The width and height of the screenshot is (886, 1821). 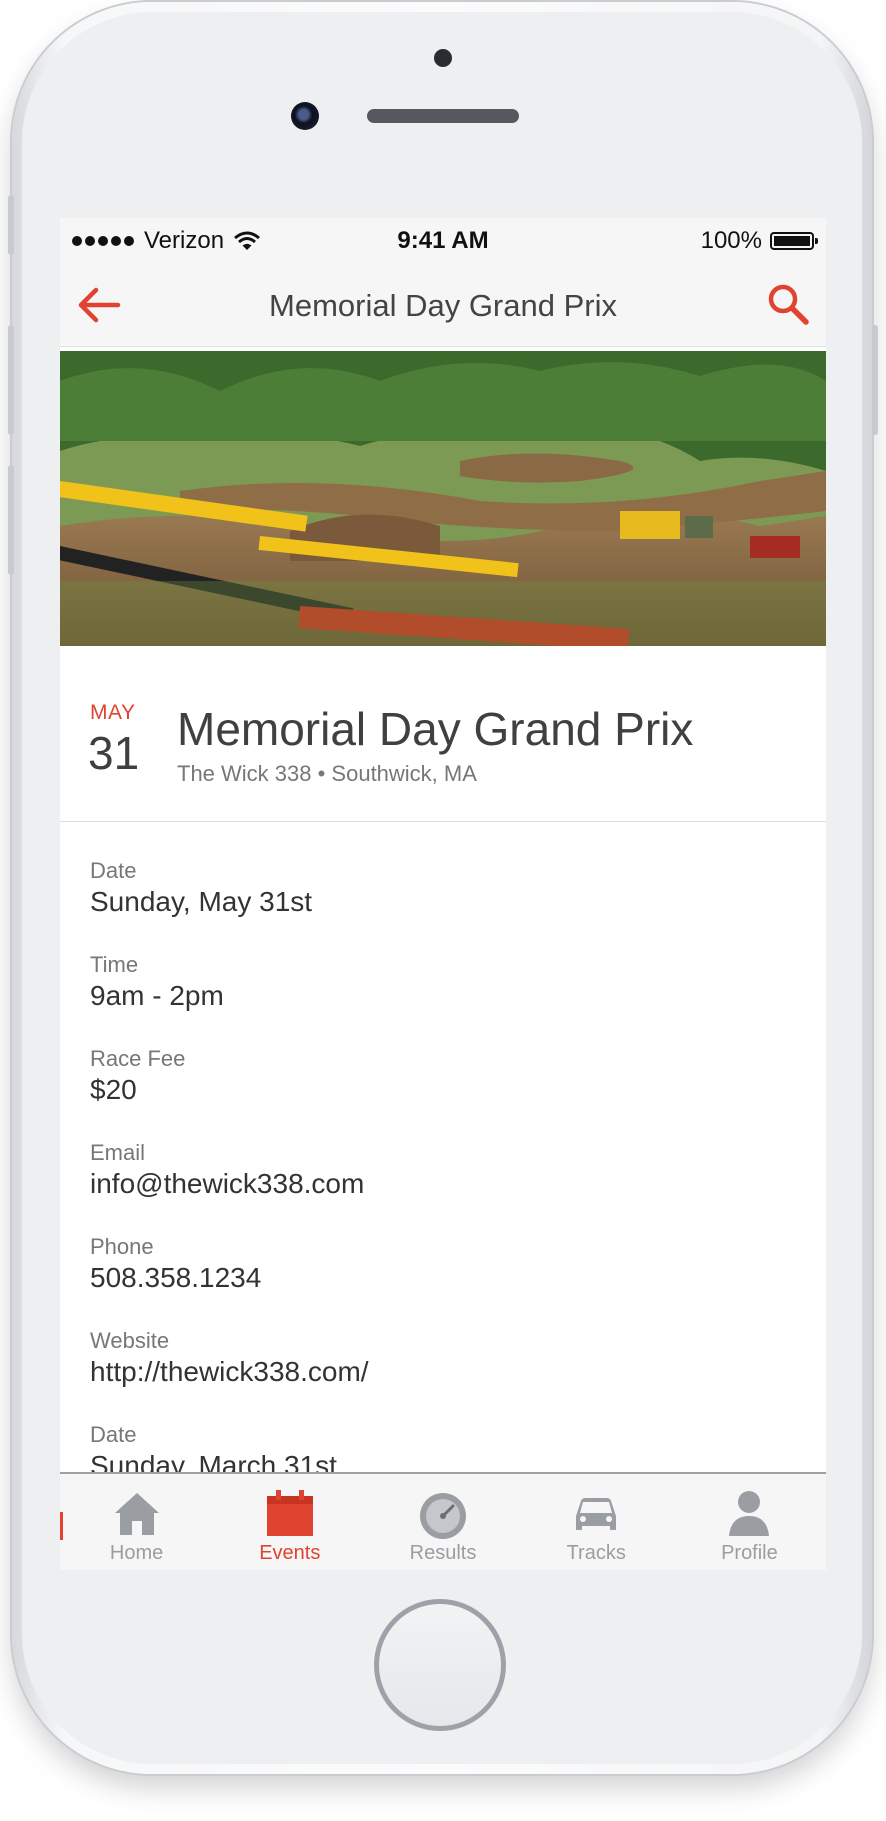 What do you see at coordinates (122, 1246) in the screenshot?
I see `detail-label: Phone` at bounding box center [122, 1246].